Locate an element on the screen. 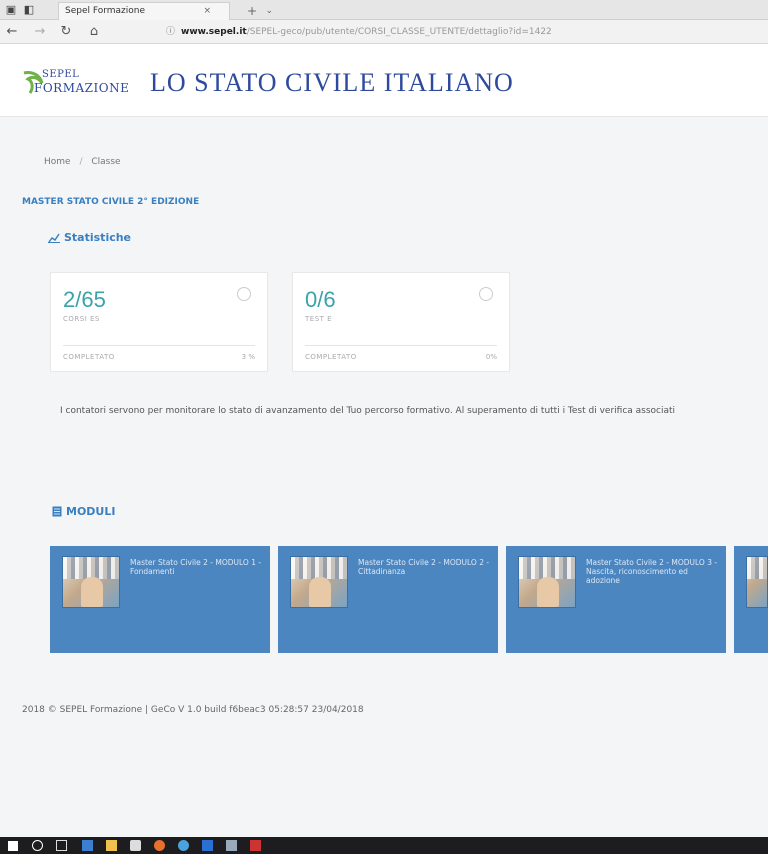  forward-icon: → is located at coordinates (40, 32).